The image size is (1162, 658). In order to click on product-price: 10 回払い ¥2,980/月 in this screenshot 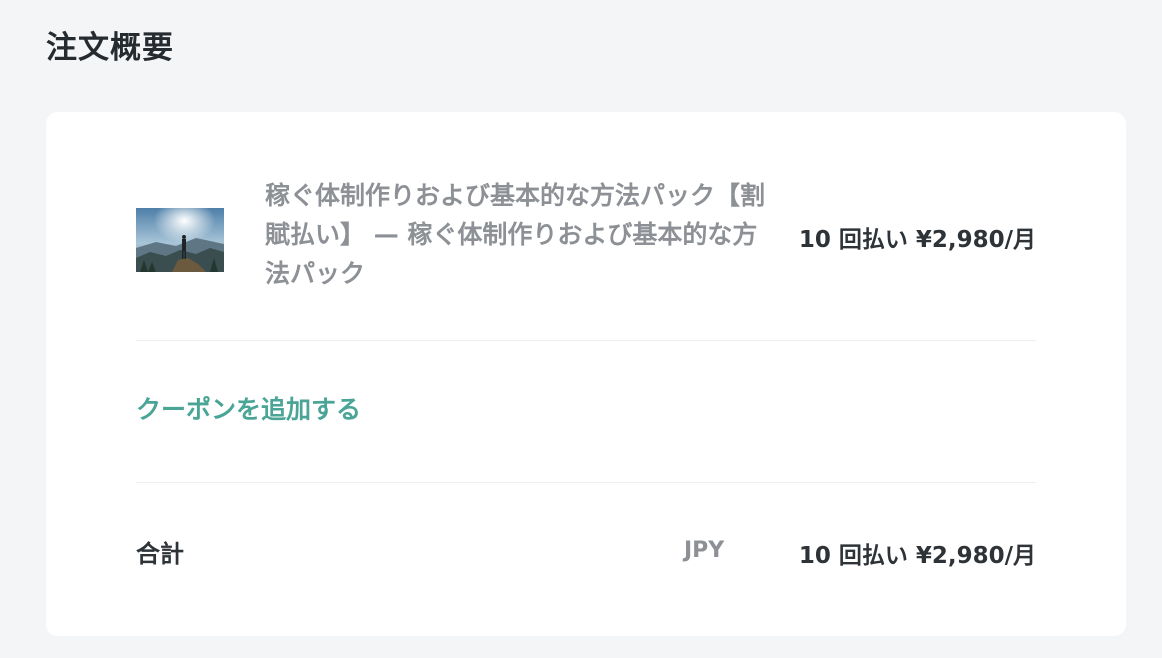, I will do `click(917, 240)`.